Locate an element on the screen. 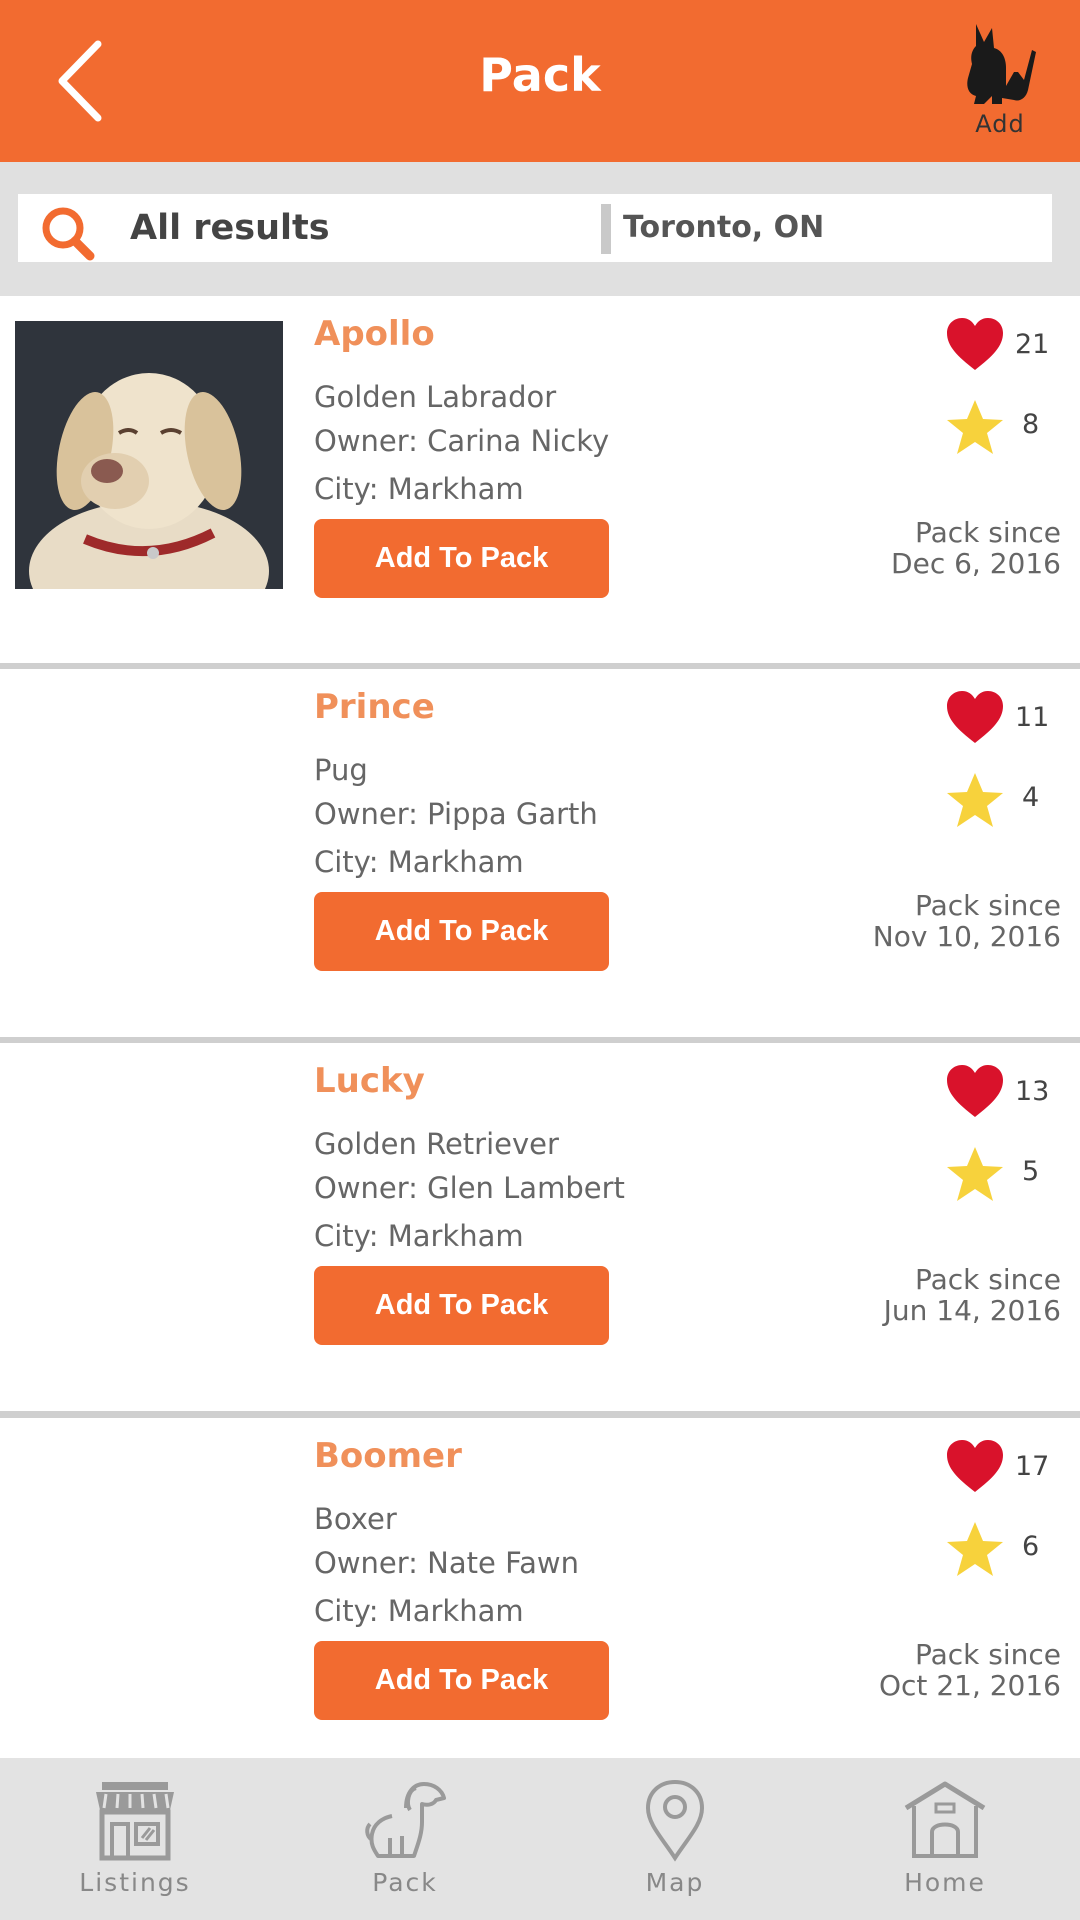 The width and height of the screenshot is (1080, 1920). star-count: 5 is located at coordinates (1031, 1171).